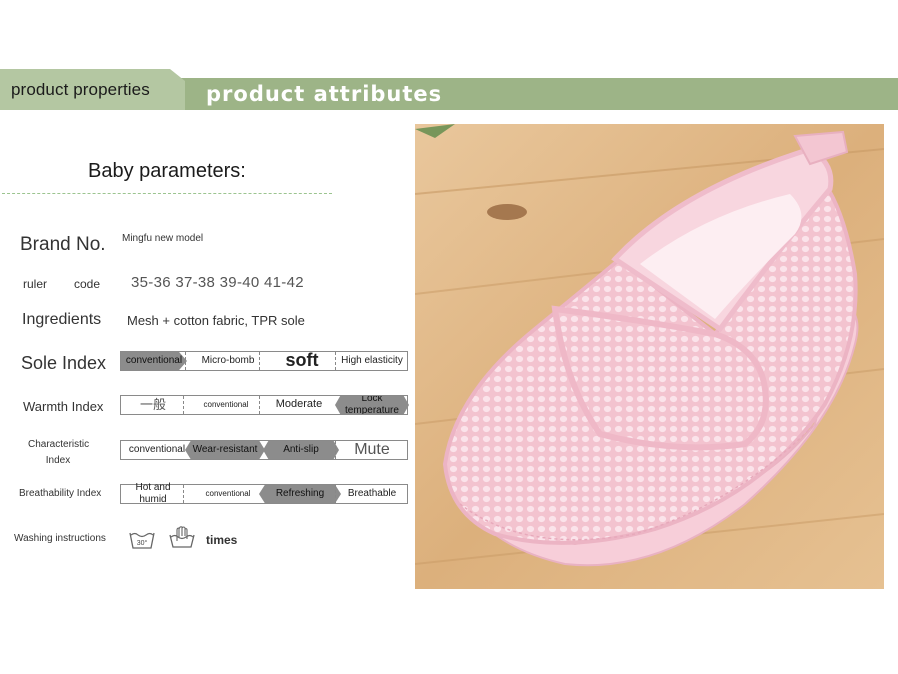 The height and width of the screenshot is (674, 898). I want to click on breathability-option-breathable: Breathable, so click(372, 493).